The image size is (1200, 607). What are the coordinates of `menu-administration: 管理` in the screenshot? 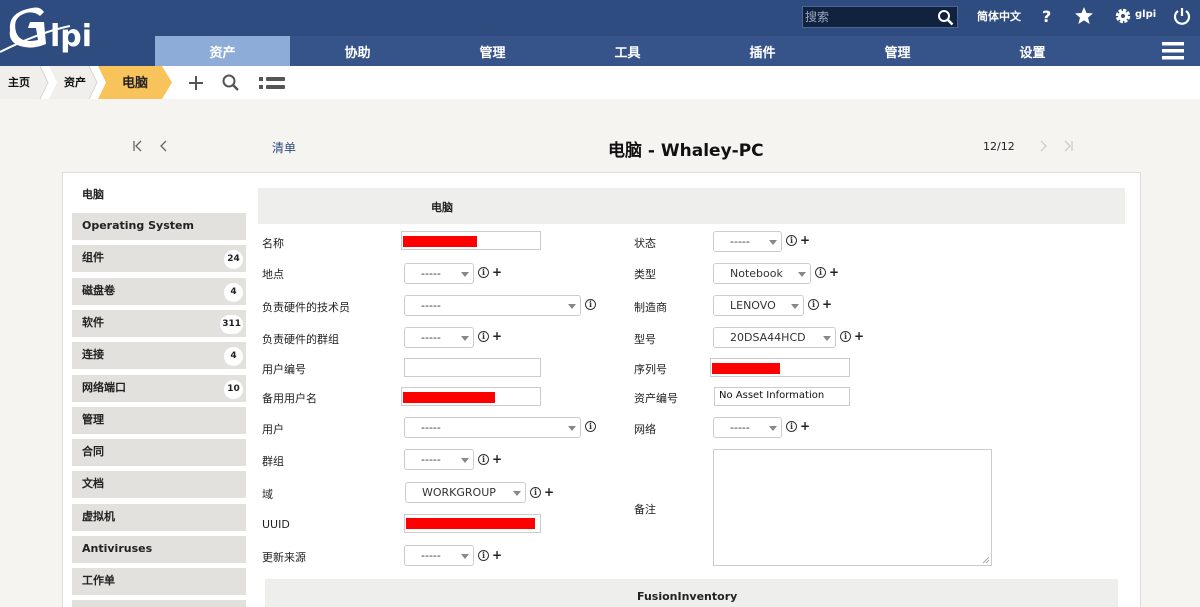 It's located at (897, 51).